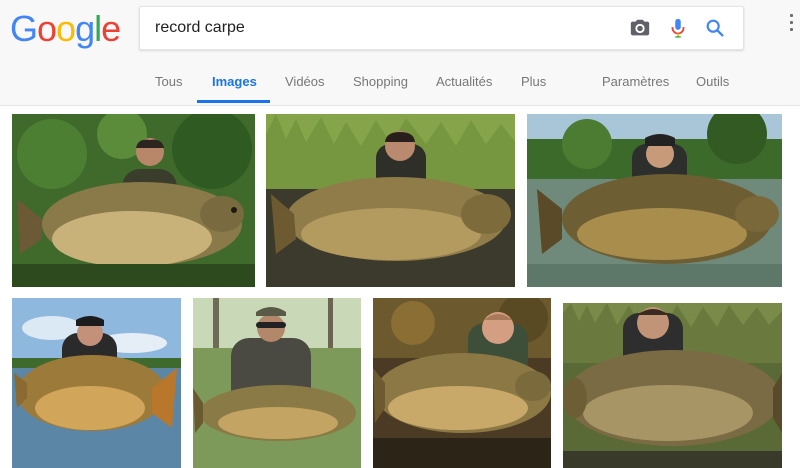 This screenshot has width=800, height=468. Describe the element at coordinates (464, 82) in the screenshot. I see `tab-news: Actualités` at that location.